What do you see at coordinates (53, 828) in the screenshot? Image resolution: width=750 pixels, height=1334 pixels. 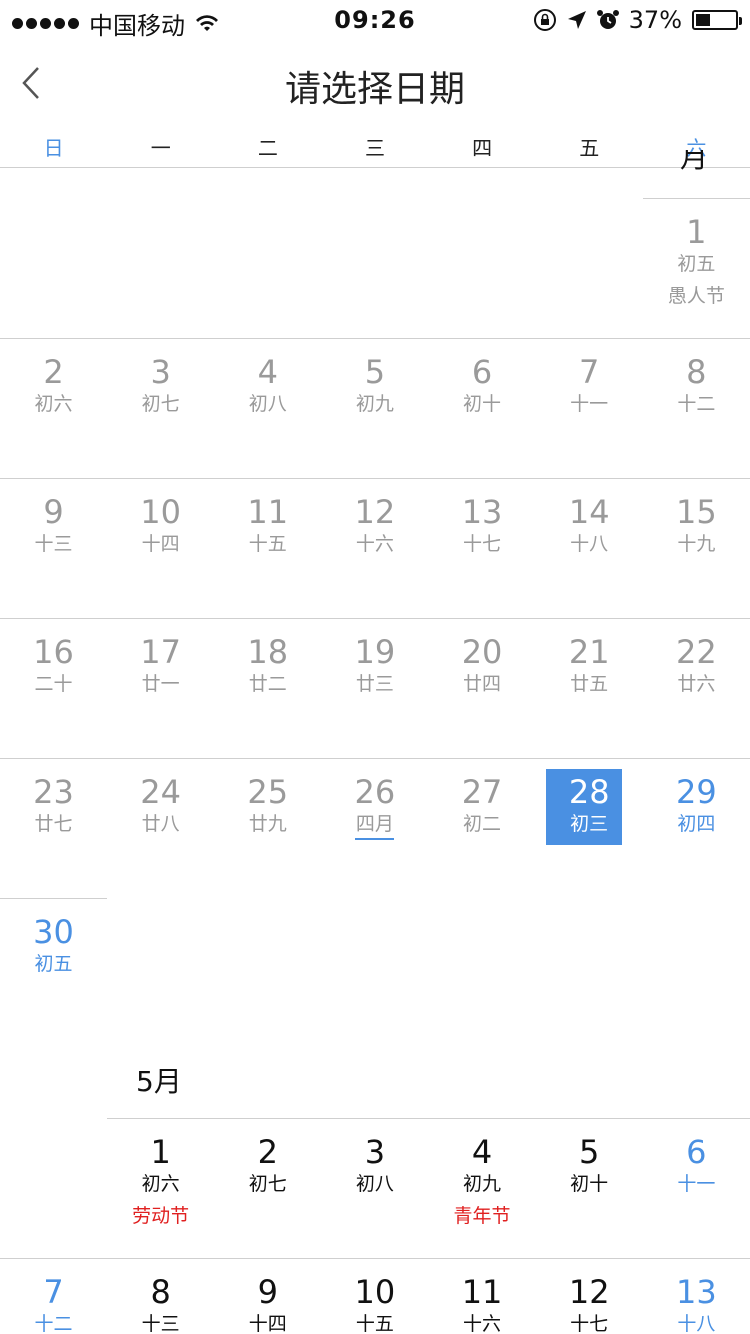 I see `calendar-day: 23 廿七` at bounding box center [53, 828].